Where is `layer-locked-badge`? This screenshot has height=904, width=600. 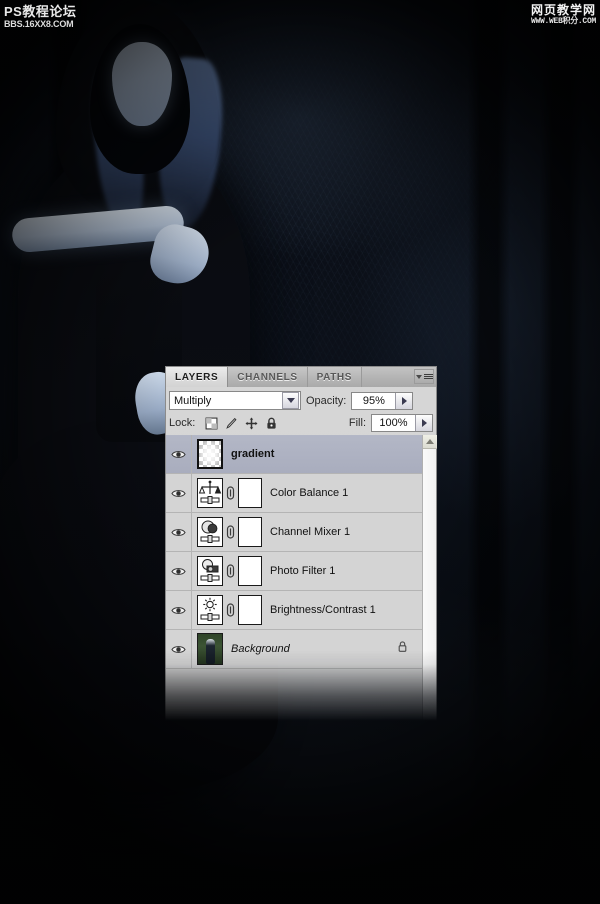
layer-locked-badge is located at coordinates (402, 649).